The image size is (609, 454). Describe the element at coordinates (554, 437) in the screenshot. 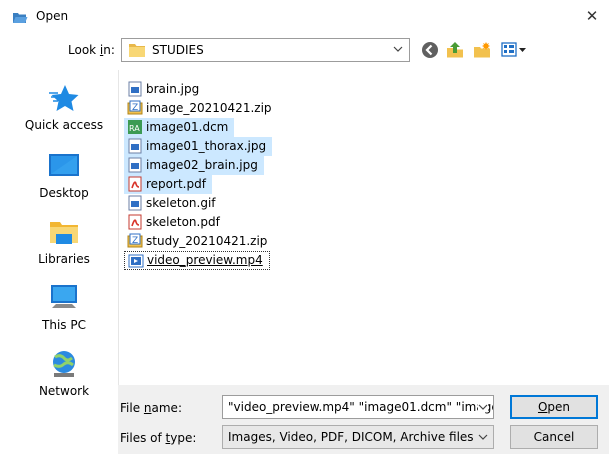

I see `cancel-button: Cancel` at that location.